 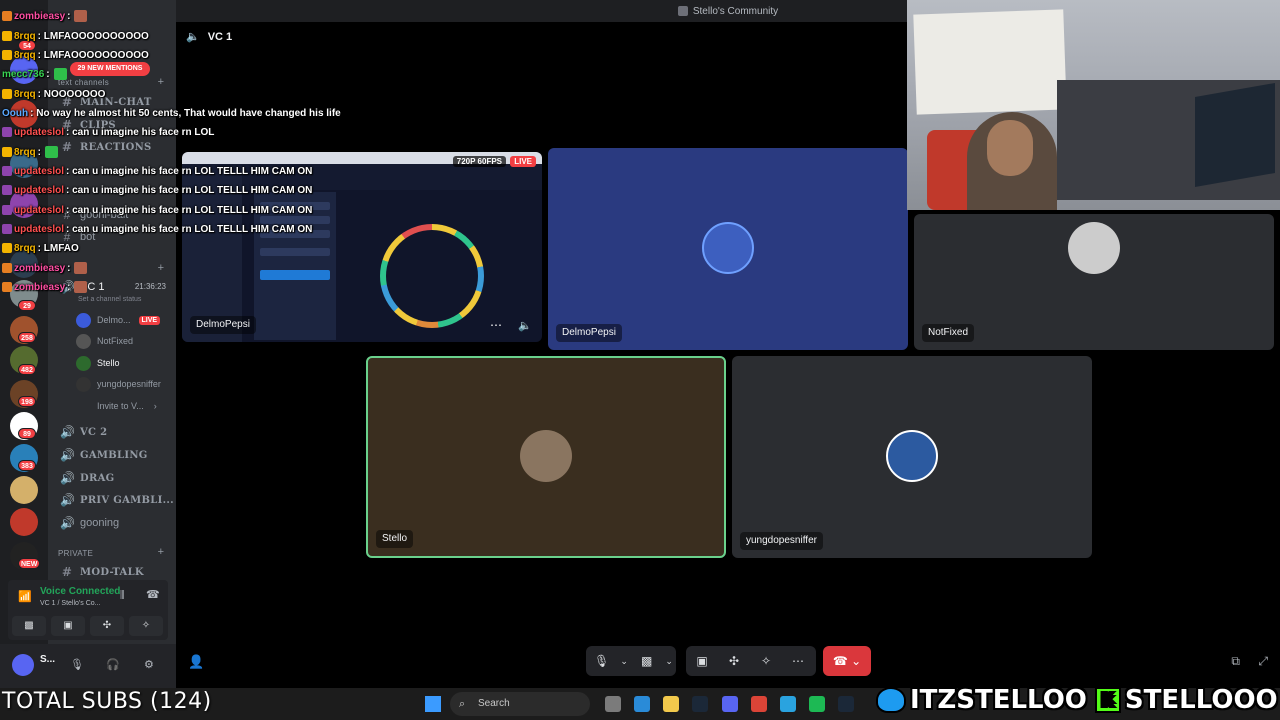 What do you see at coordinates (766, 661) in the screenshot?
I see `soundboard-icon: ✧` at bounding box center [766, 661].